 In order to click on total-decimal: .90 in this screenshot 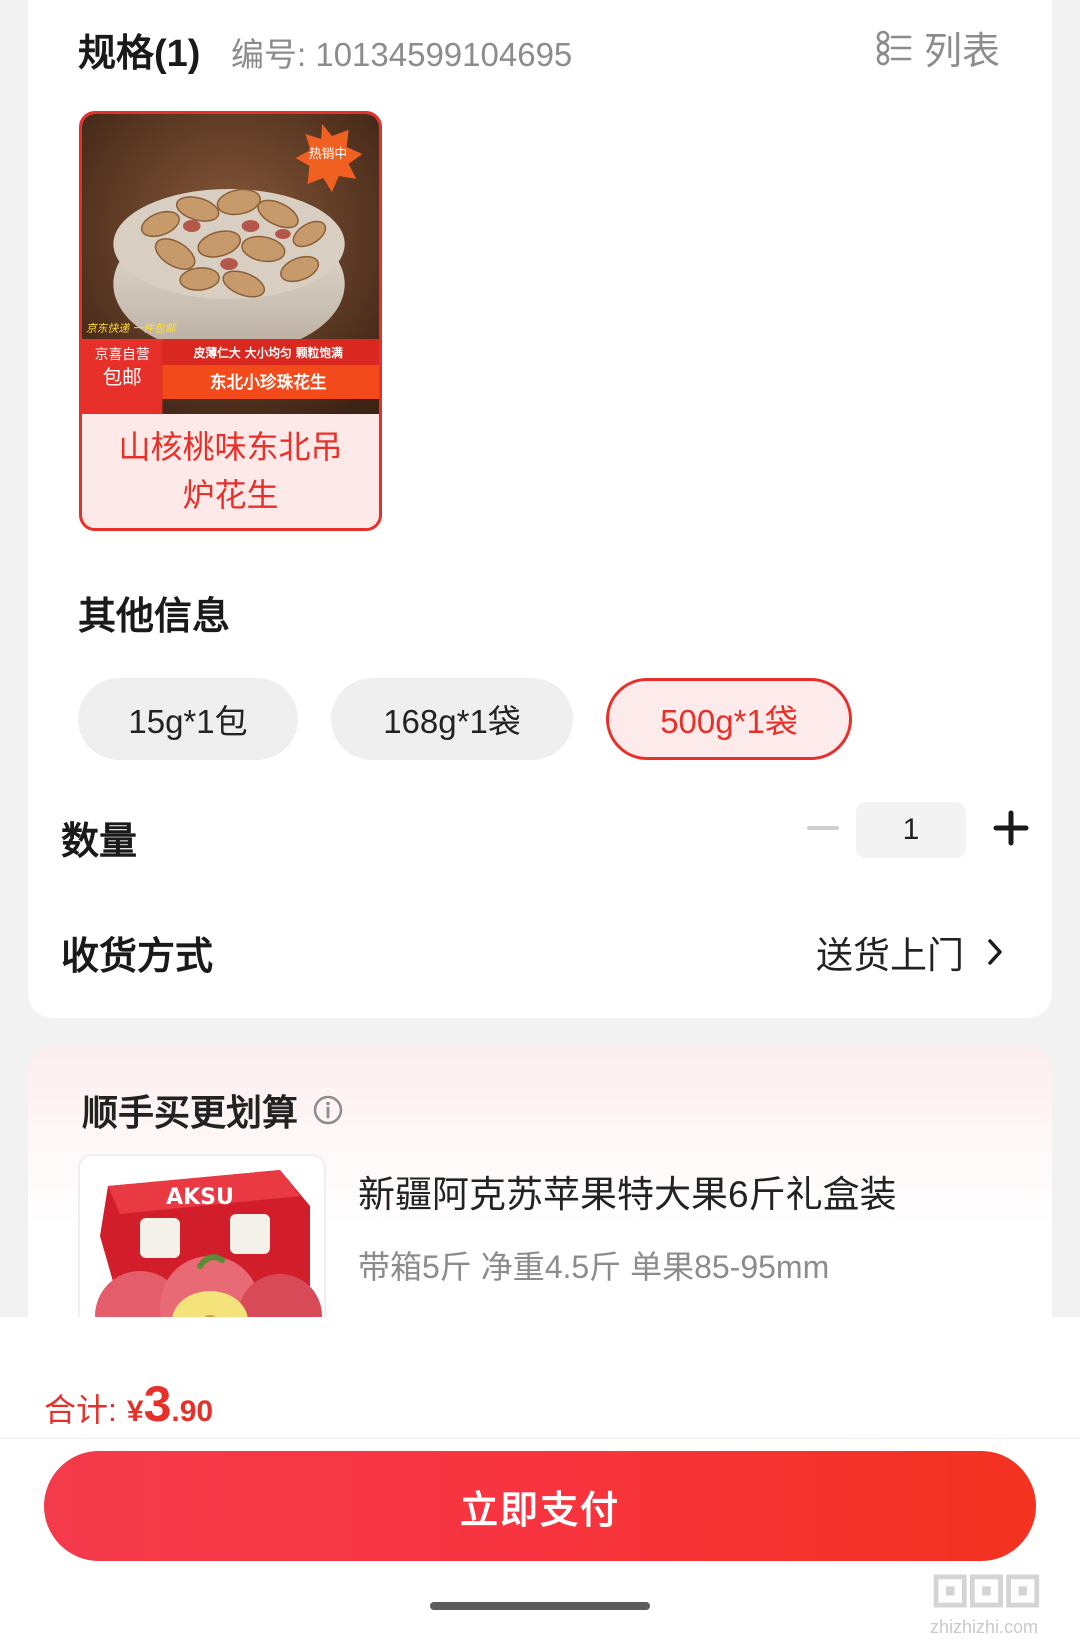, I will do `click(192, 1411)`.